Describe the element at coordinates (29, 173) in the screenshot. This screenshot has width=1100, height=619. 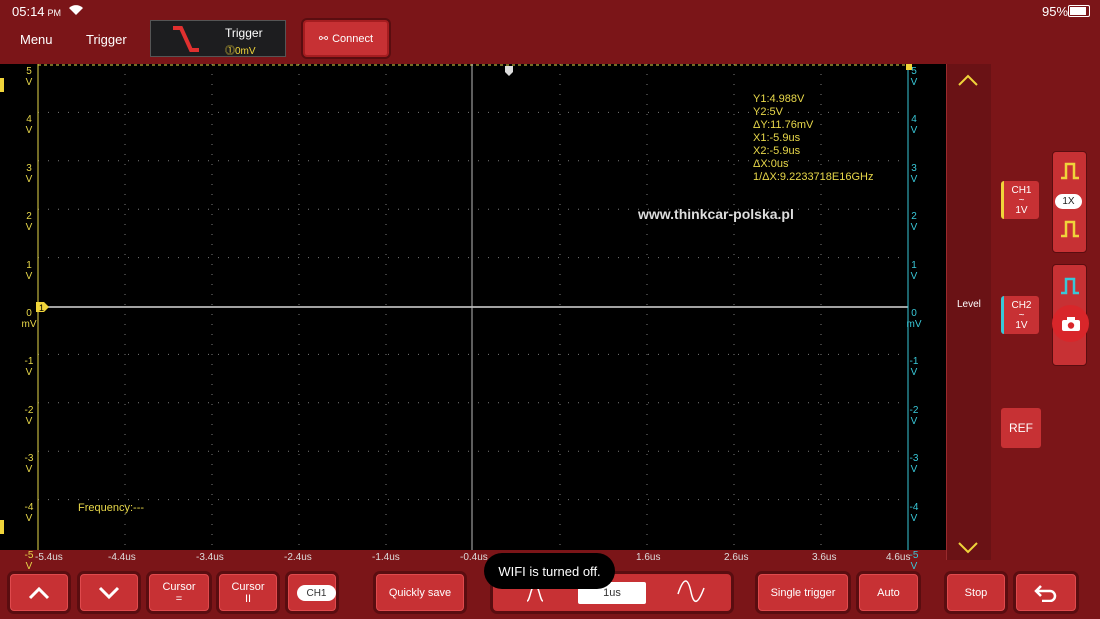
I see `y-left-tick: 3V` at that location.